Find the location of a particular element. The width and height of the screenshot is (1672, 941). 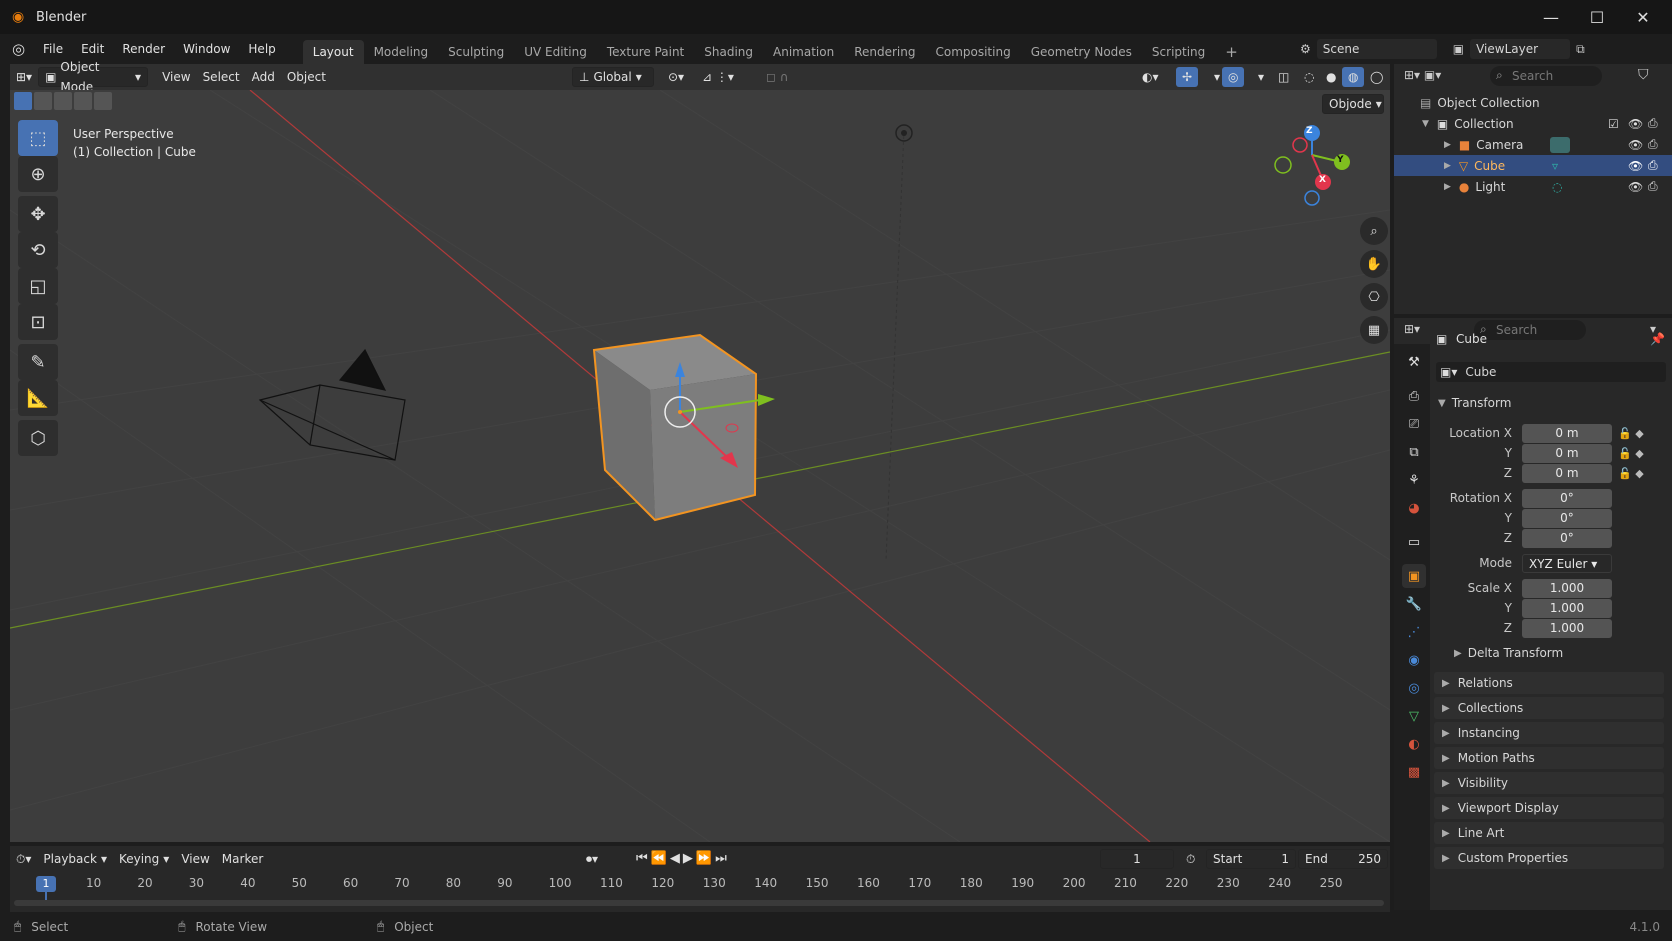

panel-visibility: ▶ Visibility is located at coordinates (1549, 783).